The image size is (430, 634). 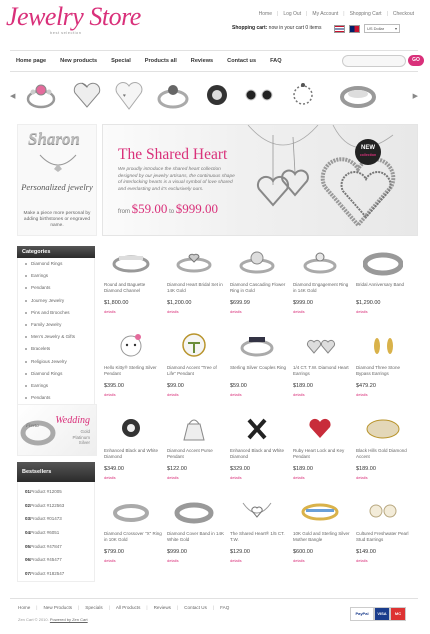 What do you see at coordinates (224, 607) in the screenshot?
I see `footer-link-faq: FAQ` at bounding box center [224, 607].